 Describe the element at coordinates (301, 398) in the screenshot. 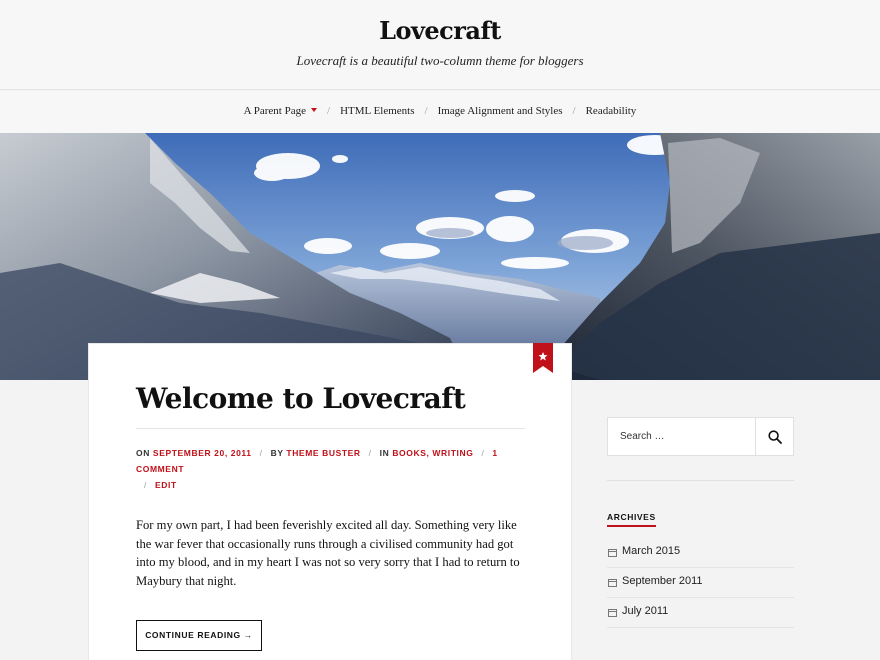

I see `post-title: Welcome to Lovecraft` at that location.